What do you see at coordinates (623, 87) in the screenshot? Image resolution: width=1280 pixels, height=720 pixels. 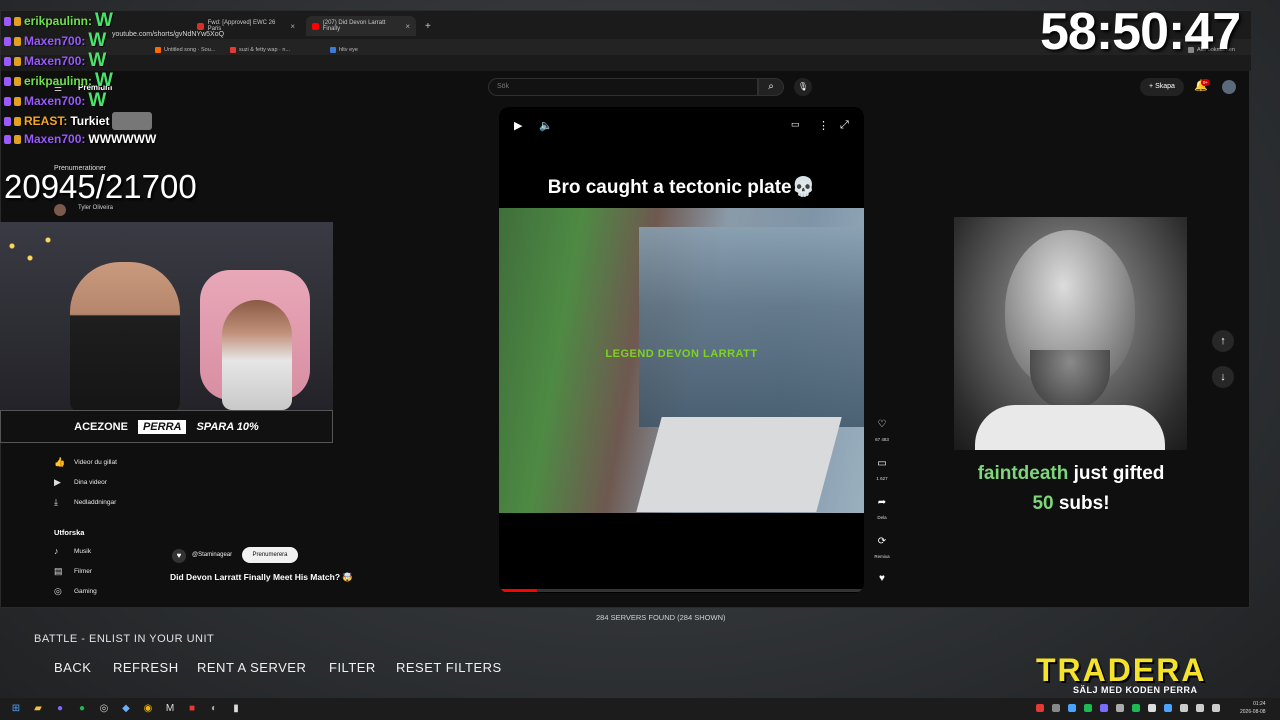 I see `search-input: Sök` at bounding box center [623, 87].